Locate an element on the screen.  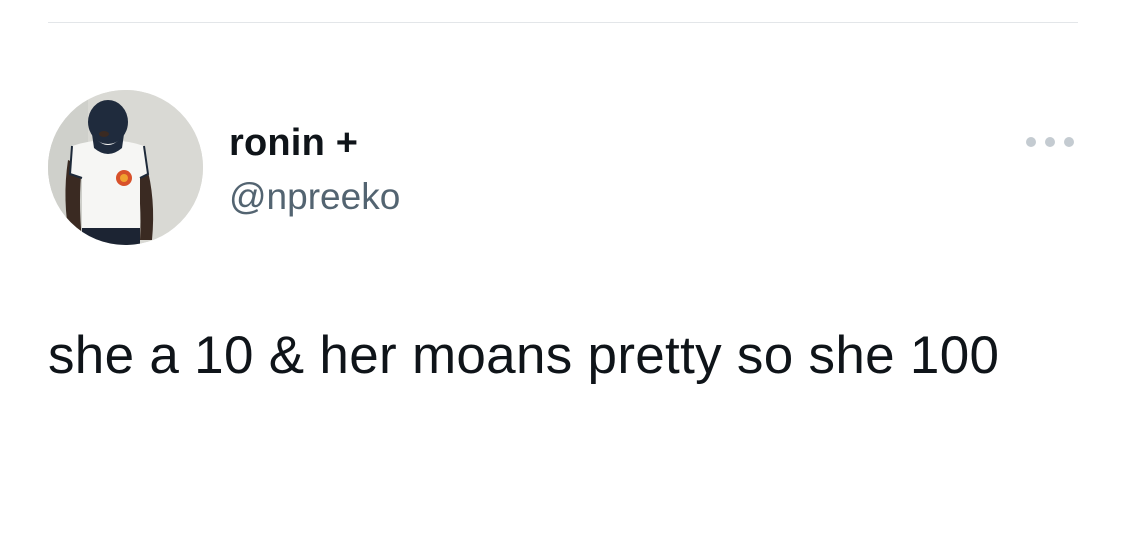
tweet-text: she a 10 & her moans pretty so she 100 is located at coordinates (524, 355).